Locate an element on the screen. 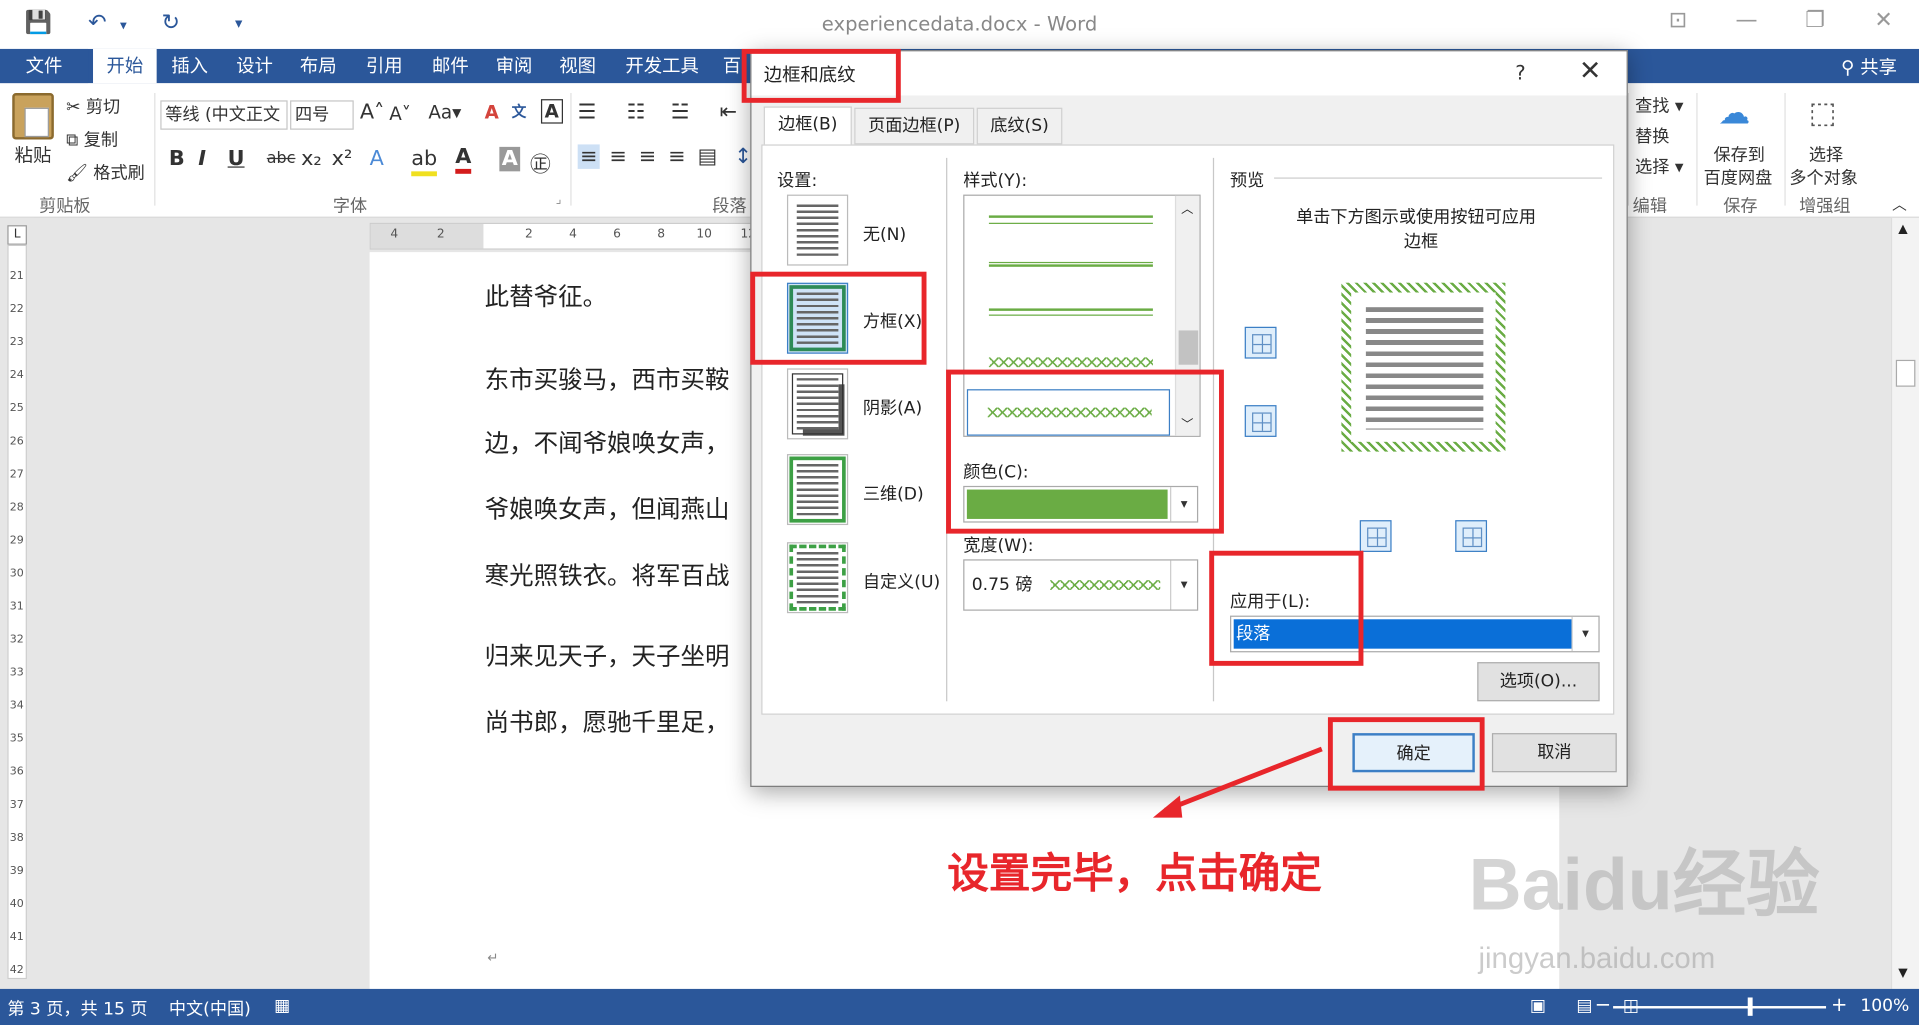 The height and width of the screenshot is (1025, 1919). macro-icon: ▦ is located at coordinates (282, 1006).